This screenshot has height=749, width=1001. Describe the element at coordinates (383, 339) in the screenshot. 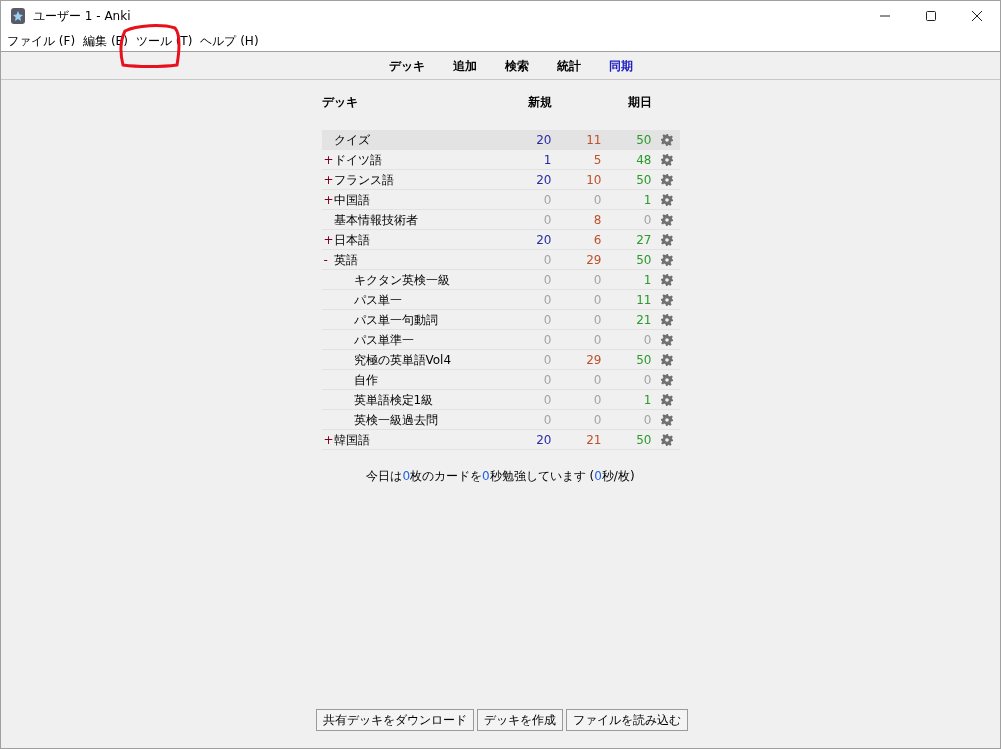

I see `deck-name: パス単準一` at that location.